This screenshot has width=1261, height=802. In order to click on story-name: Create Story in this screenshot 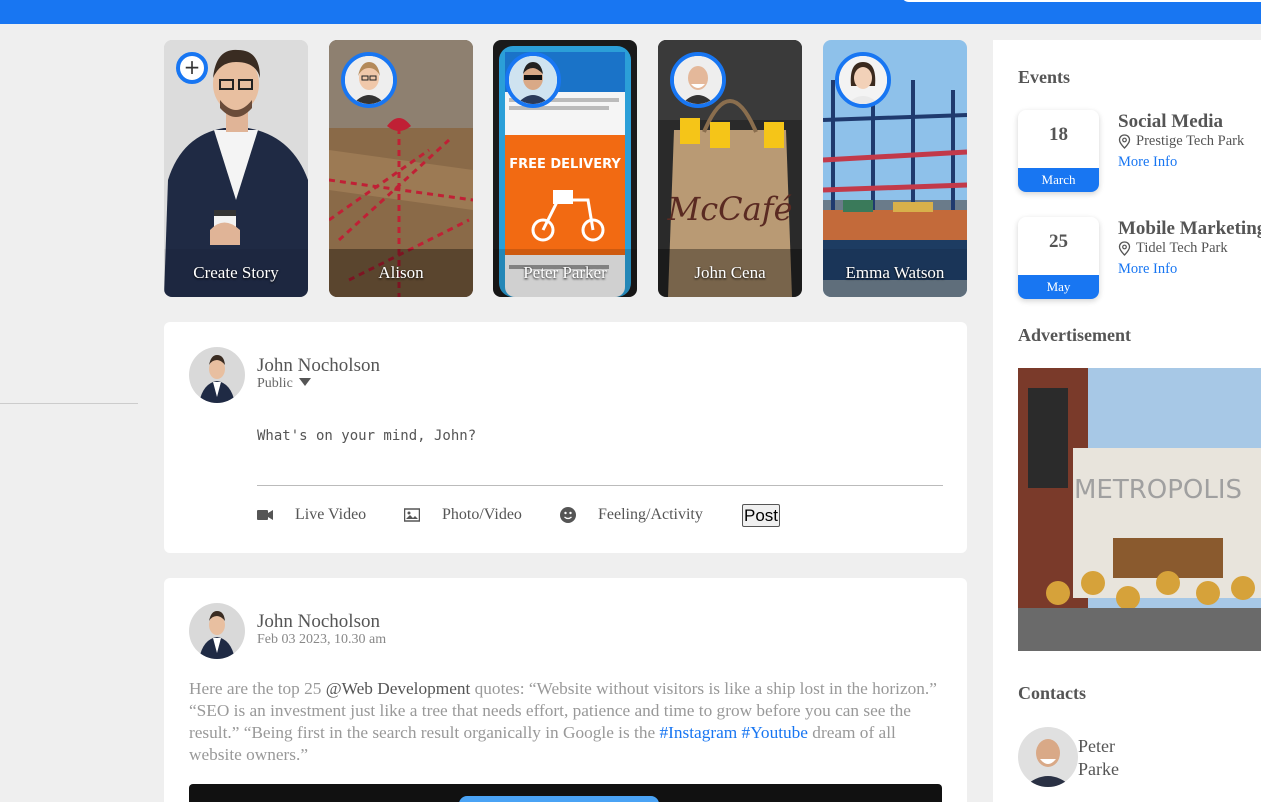, I will do `click(236, 272)`.